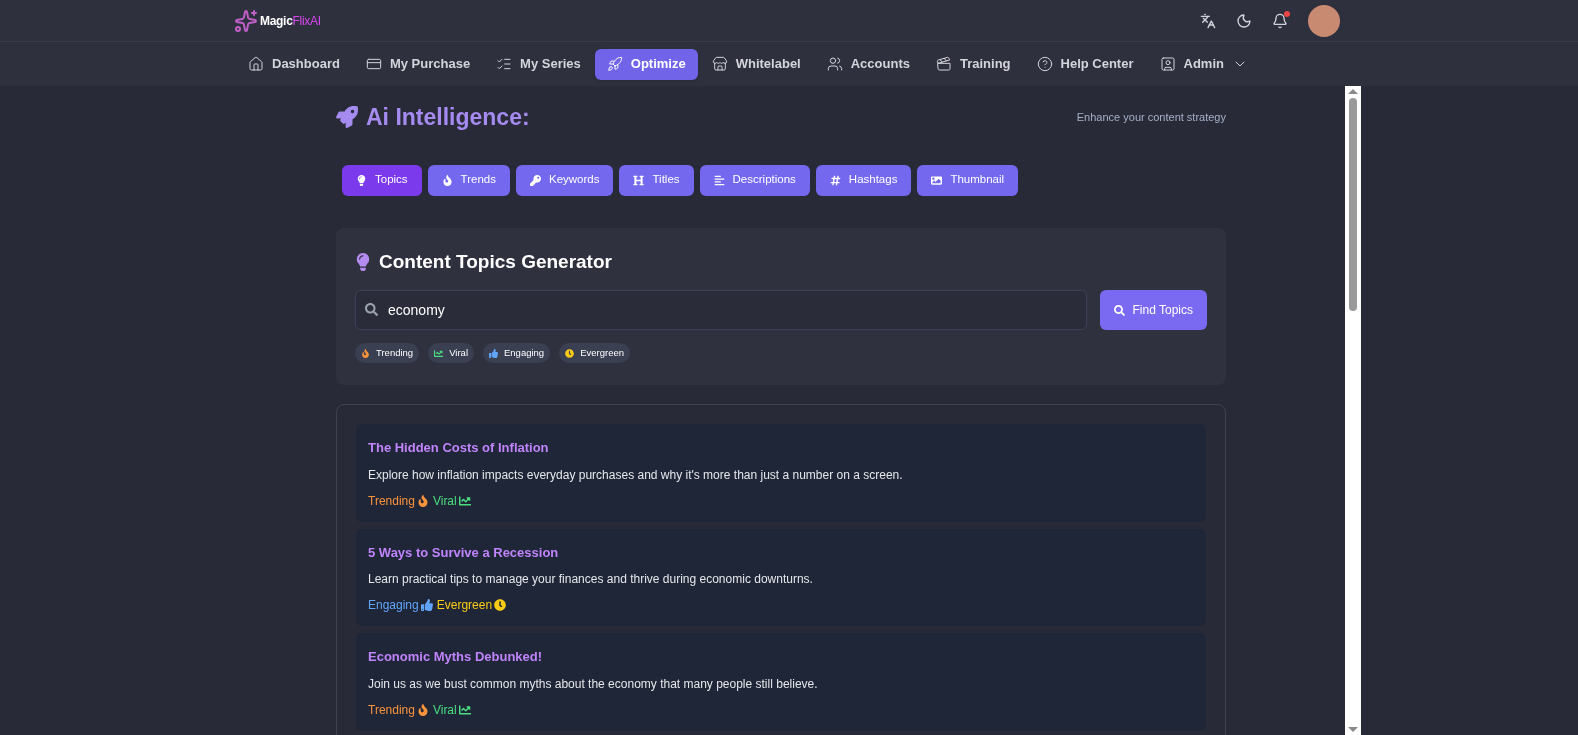 The image size is (1578, 735). What do you see at coordinates (451, 353) in the screenshot?
I see `filter-chip: Viral` at bounding box center [451, 353].